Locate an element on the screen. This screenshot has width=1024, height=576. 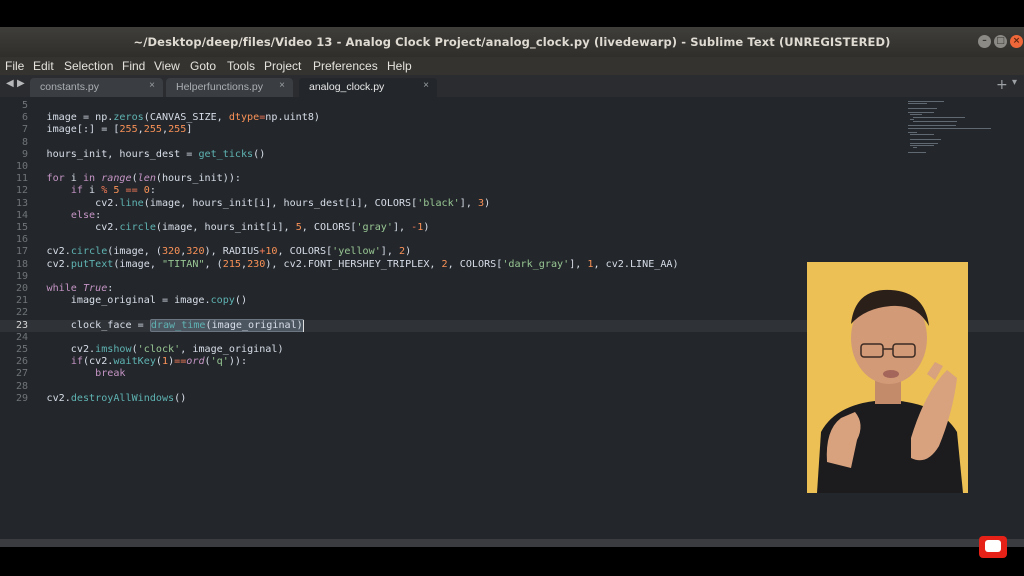
maximize-button: □ is located at coordinates (1000, 41).